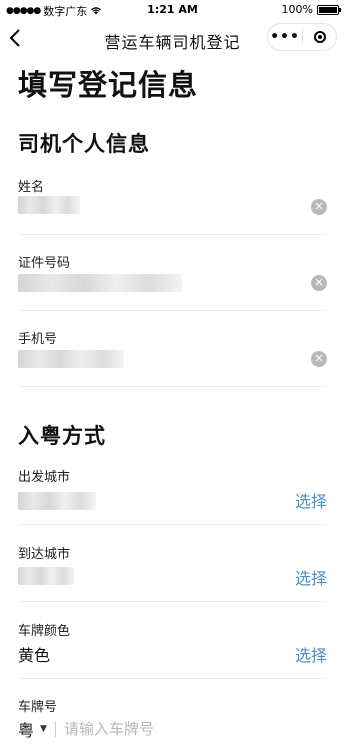 The height and width of the screenshot is (752, 345). What do you see at coordinates (311, 500) in the screenshot?
I see `departure-select-button: 选择` at bounding box center [311, 500].